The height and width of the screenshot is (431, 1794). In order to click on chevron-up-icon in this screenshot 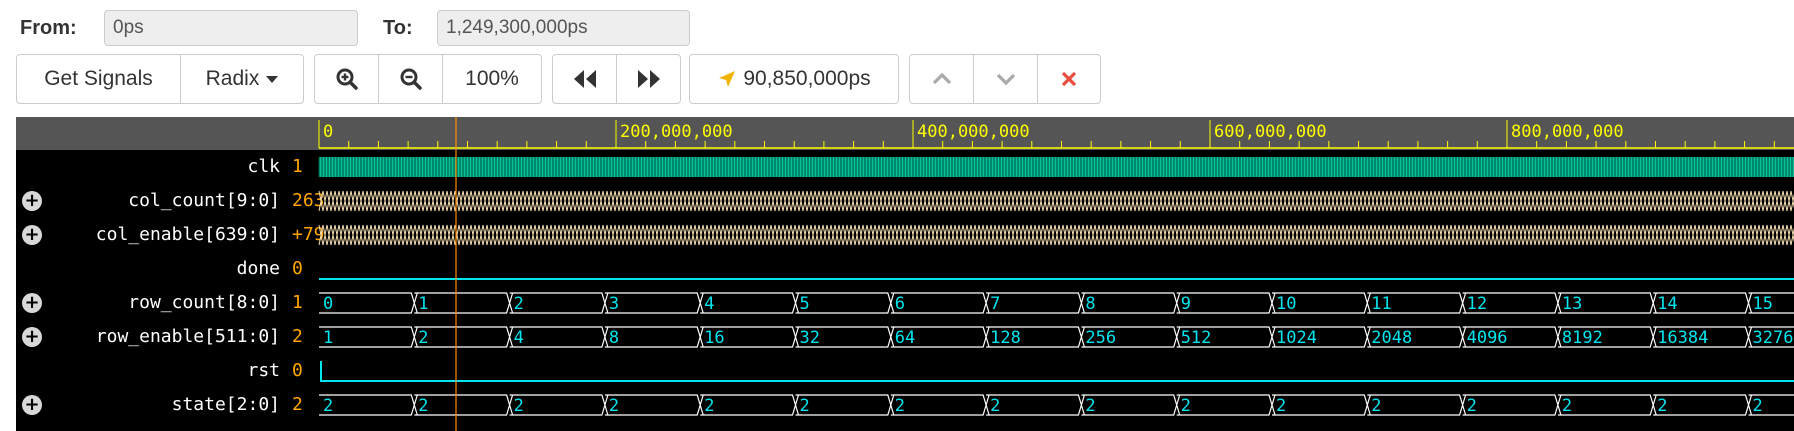, I will do `click(941, 78)`.